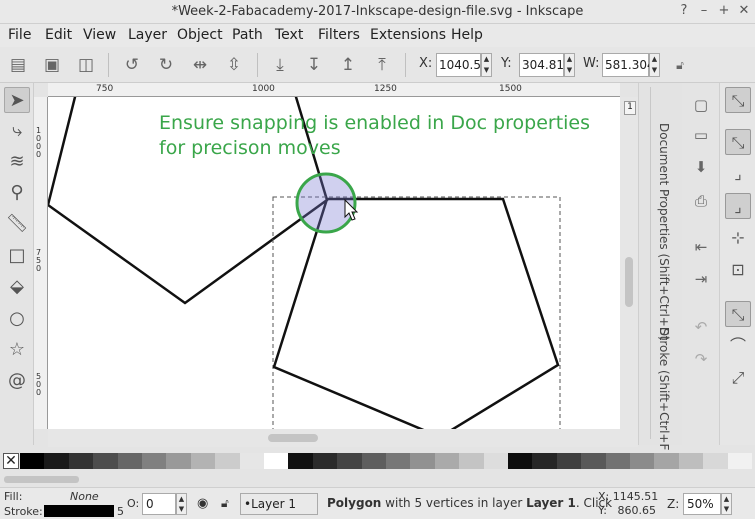 The image size is (755, 519). Describe the element at coordinates (17, 287) in the screenshot. I see `3d-box-icon: ⬙` at that location.